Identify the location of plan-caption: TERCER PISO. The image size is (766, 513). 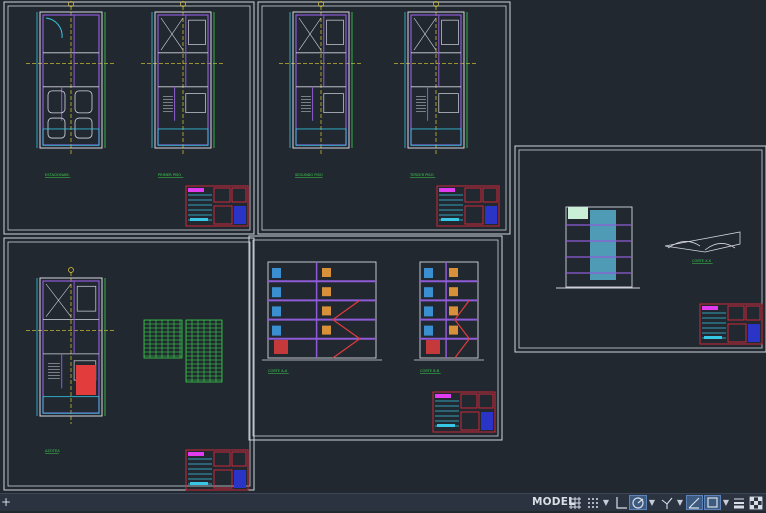
(421, 175).